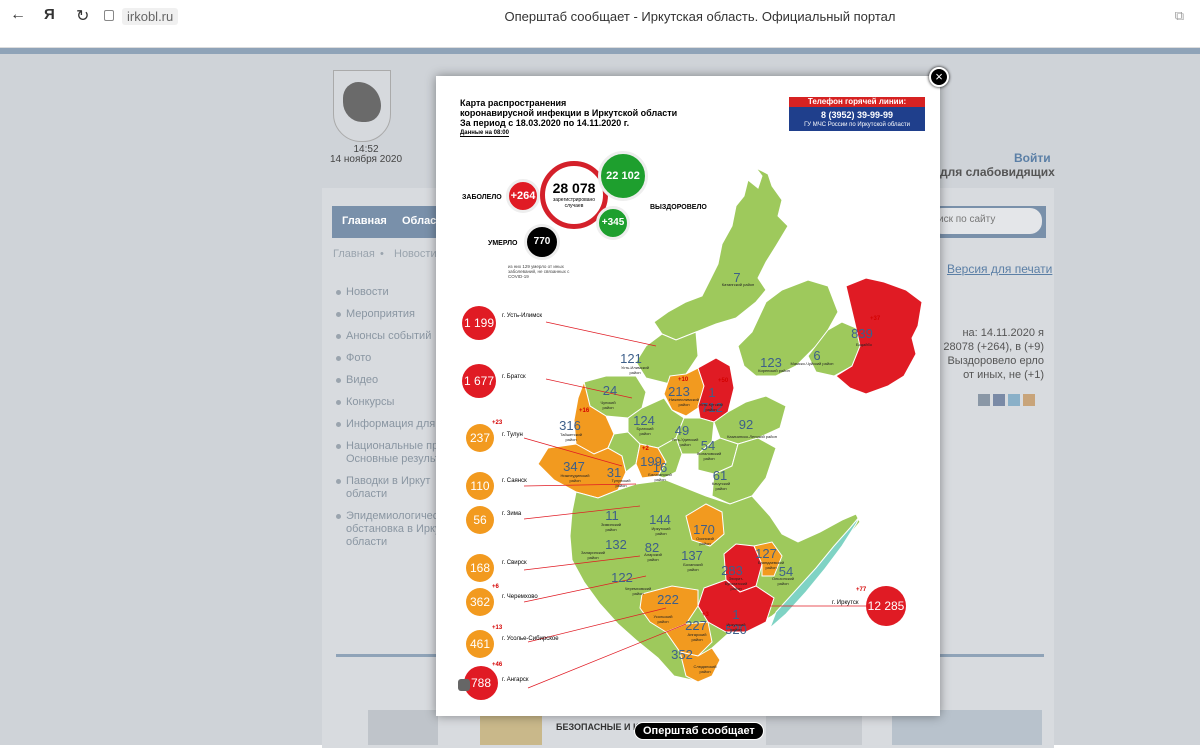 This screenshot has width=1200, height=748. What do you see at coordinates (864, 344) in the screenshot?
I see `region-name-bodaybo: Бодайбо` at bounding box center [864, 344].